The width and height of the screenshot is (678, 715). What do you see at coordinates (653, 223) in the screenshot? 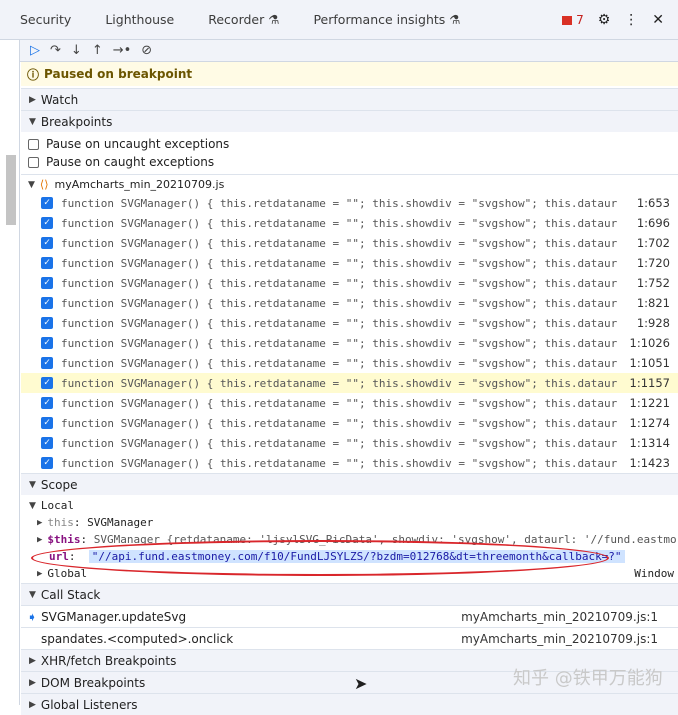
I see `breakpoint-line: 1:696` at bounding box center [653, 223].